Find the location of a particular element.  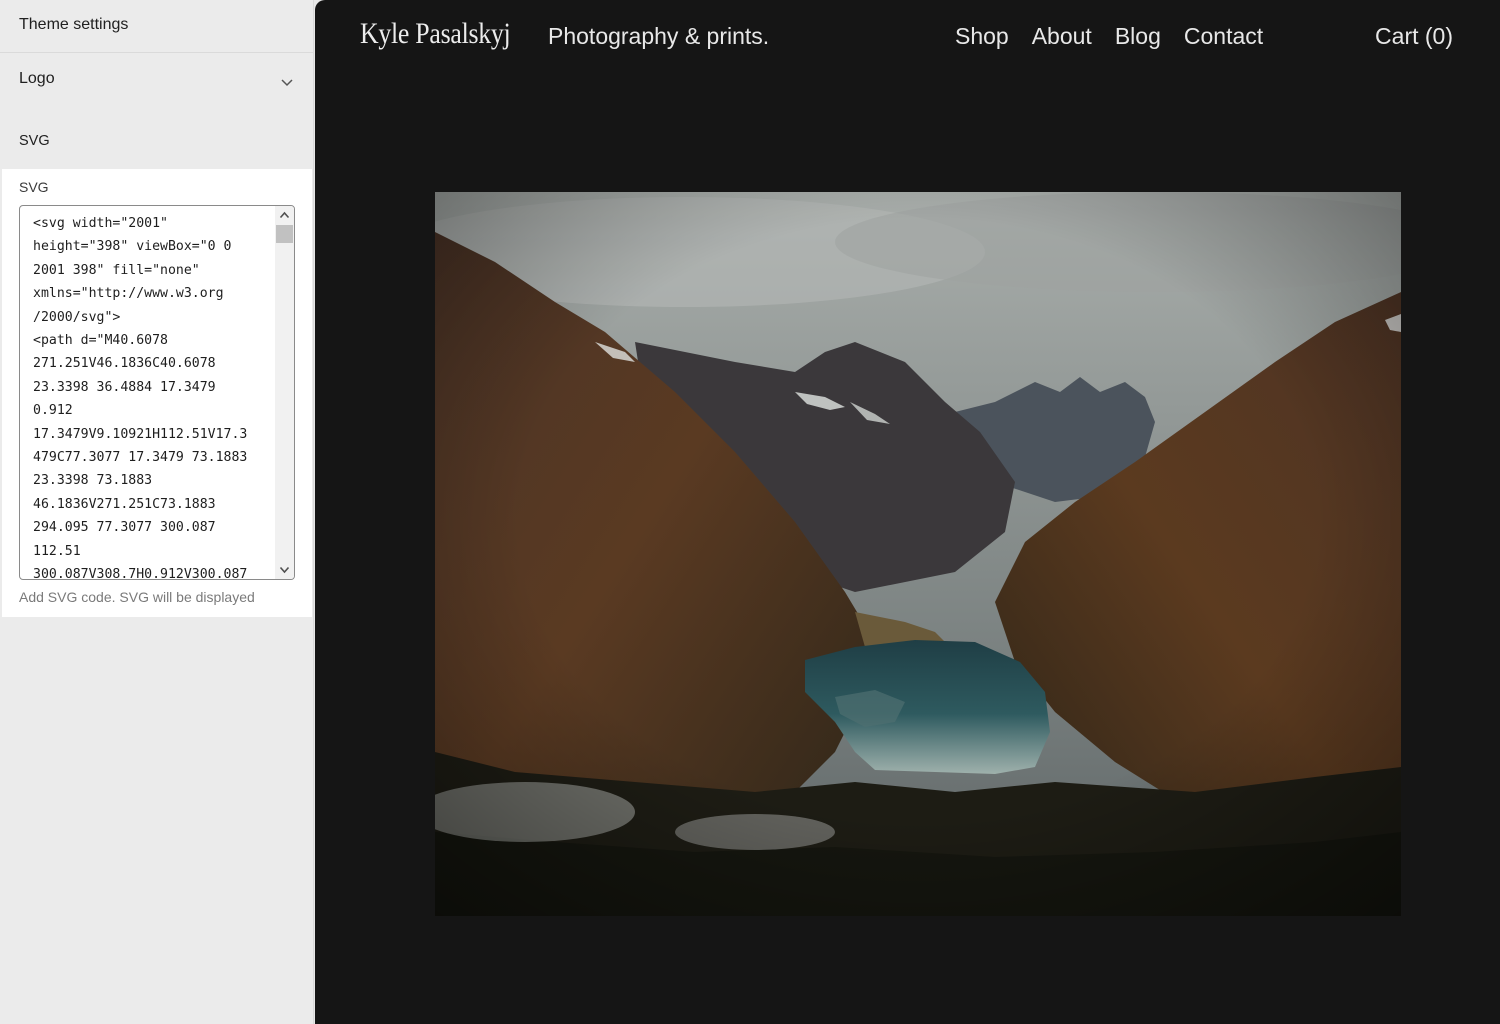

logo-section-title: Logo is located at coordinates (37, 78).